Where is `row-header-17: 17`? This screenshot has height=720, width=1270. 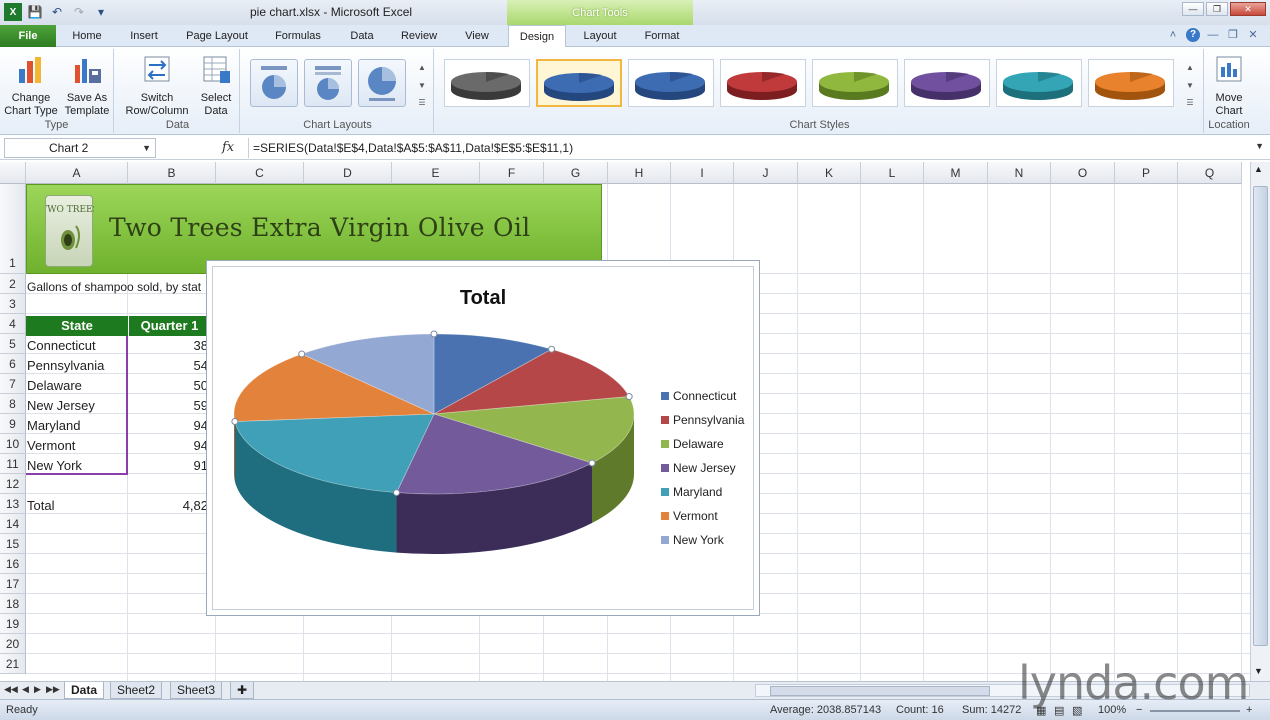
row-header-17: 17 is located at coordinates (13, 584).